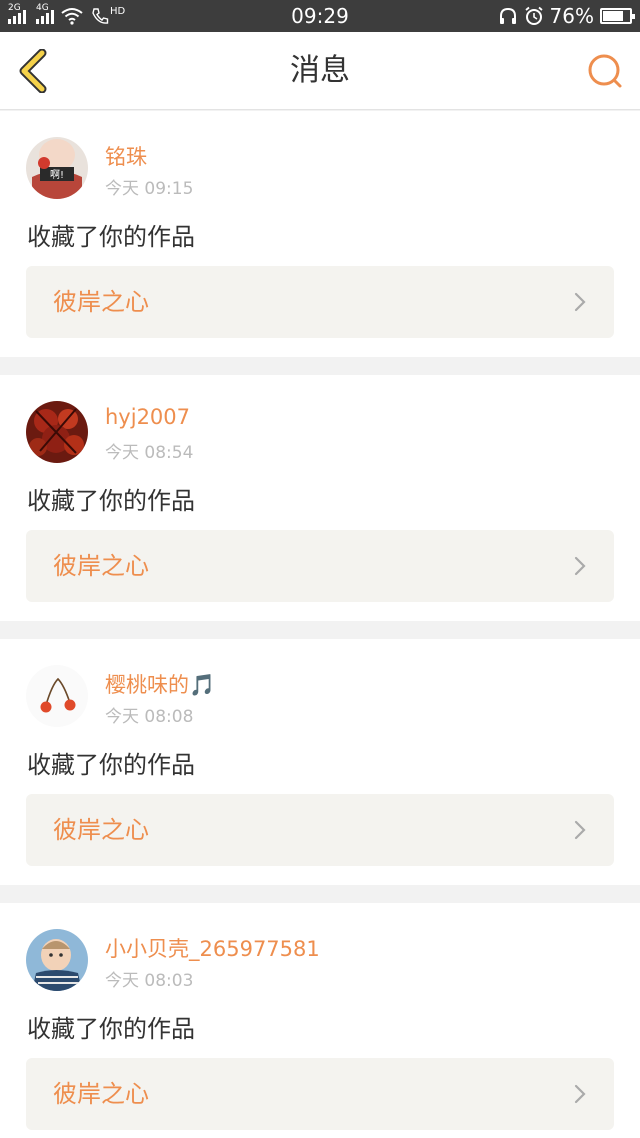 This screenshot has height=1138, width=640. What do you see at coordinates (533, 15) in the screenshot?
I see `alarm-icon` at bounding box center [533, 15].